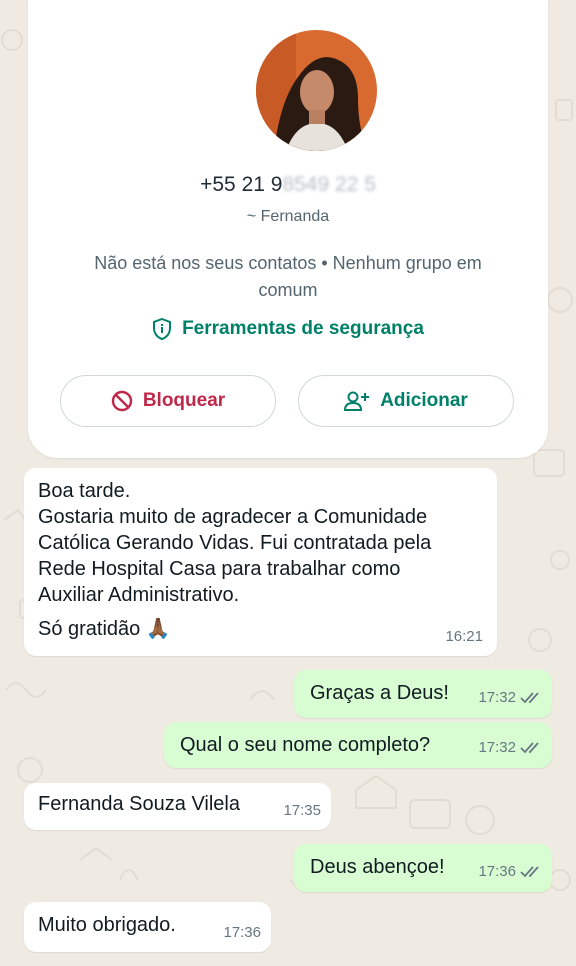 Image resolution: width=576 pixels, height=966 pixels. I want to click on safety-tools-link: Ferramentas de segurança, so click(288, 329).